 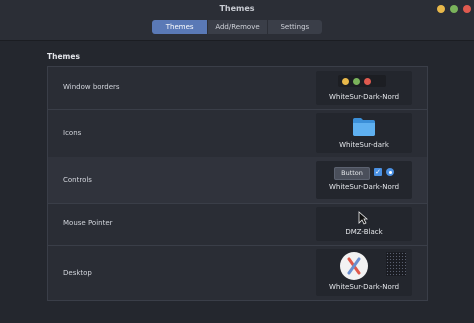 I want to click on tab-add-remove: Add/Remove, so click(x=238, y=27).